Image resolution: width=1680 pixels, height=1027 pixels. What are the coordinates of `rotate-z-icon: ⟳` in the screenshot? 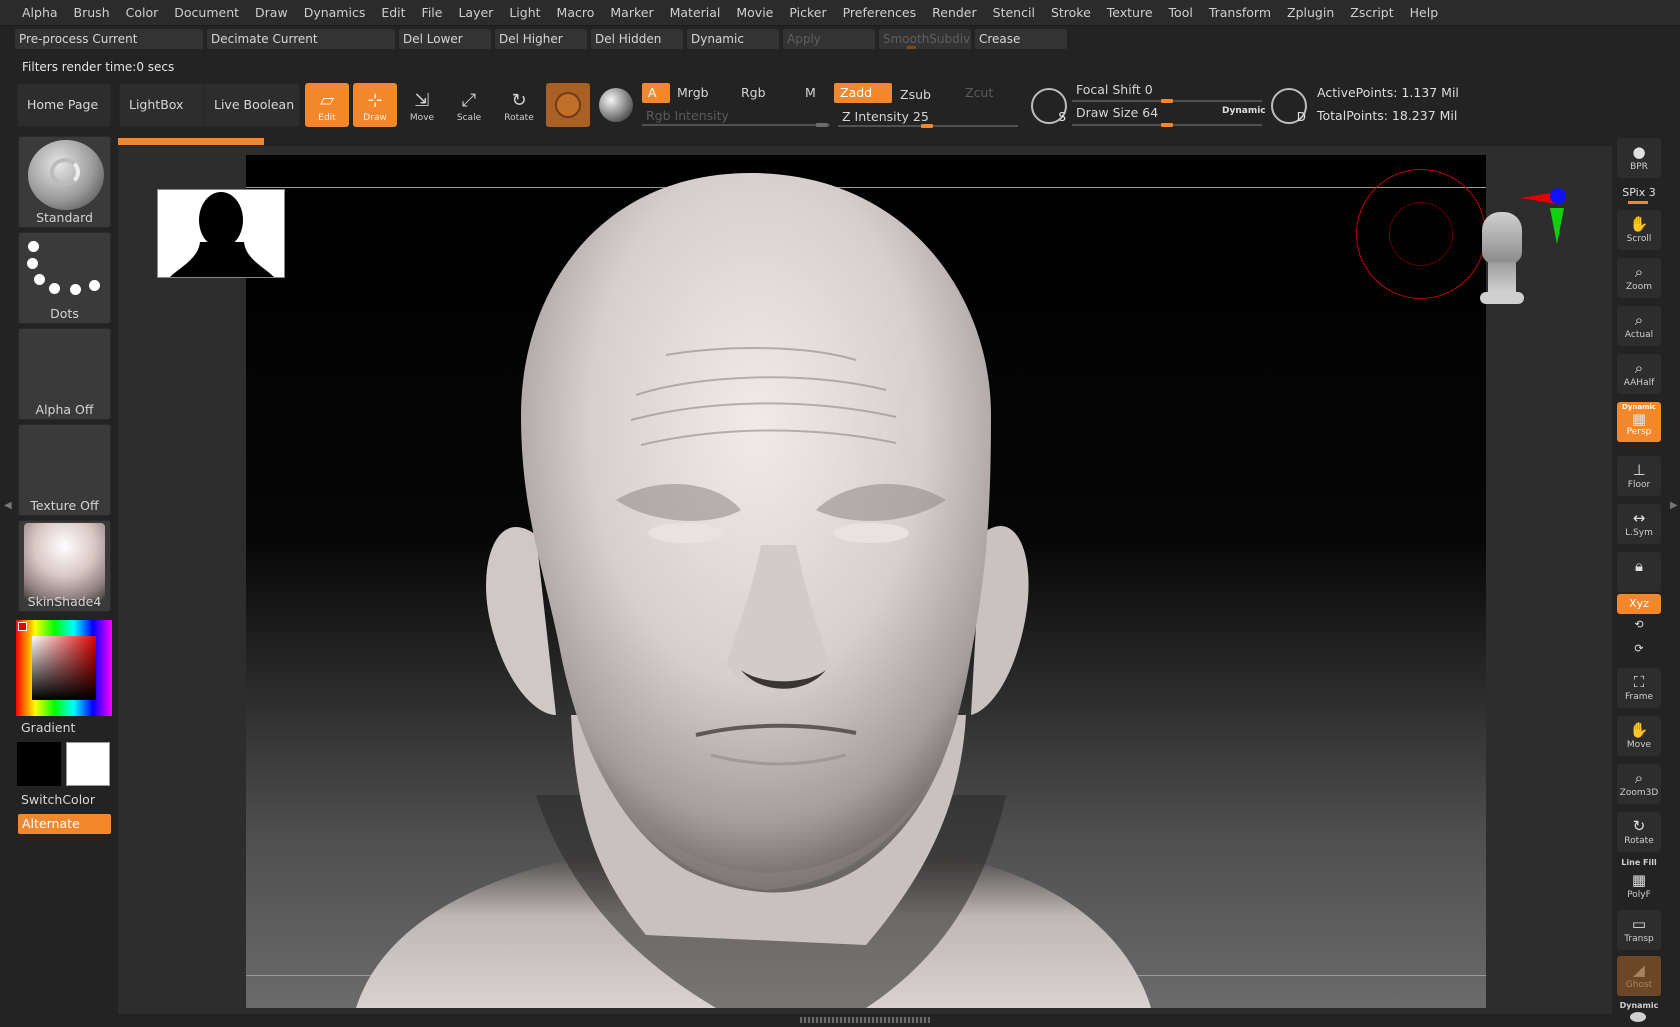 It's located at (1639, 648).